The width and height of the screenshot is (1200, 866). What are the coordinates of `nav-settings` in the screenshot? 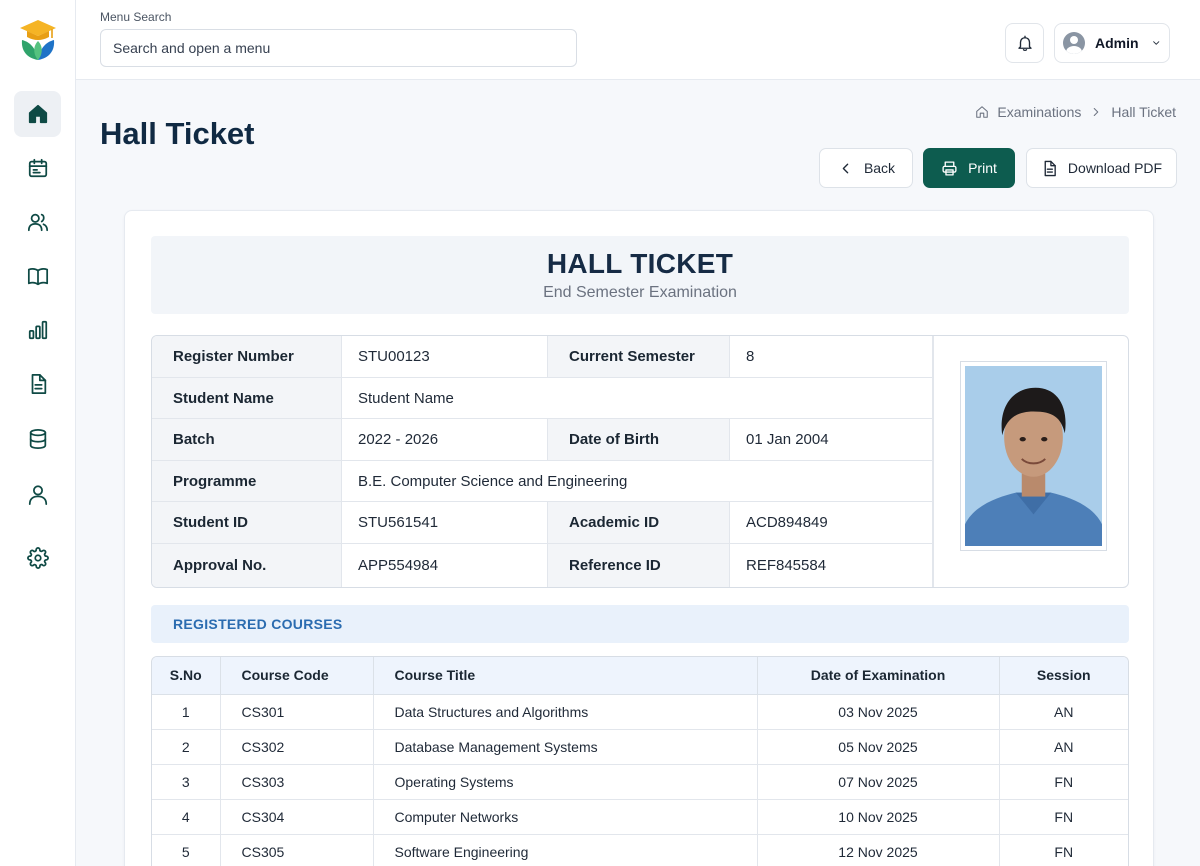 It's located at (37, 558).